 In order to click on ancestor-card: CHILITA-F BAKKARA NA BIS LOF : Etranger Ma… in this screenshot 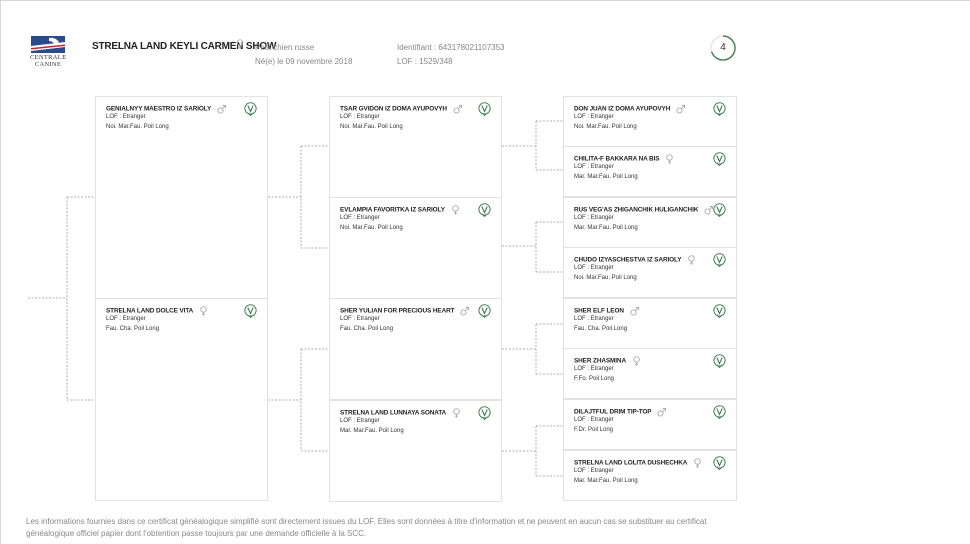, I will do `click(650, 171)`.